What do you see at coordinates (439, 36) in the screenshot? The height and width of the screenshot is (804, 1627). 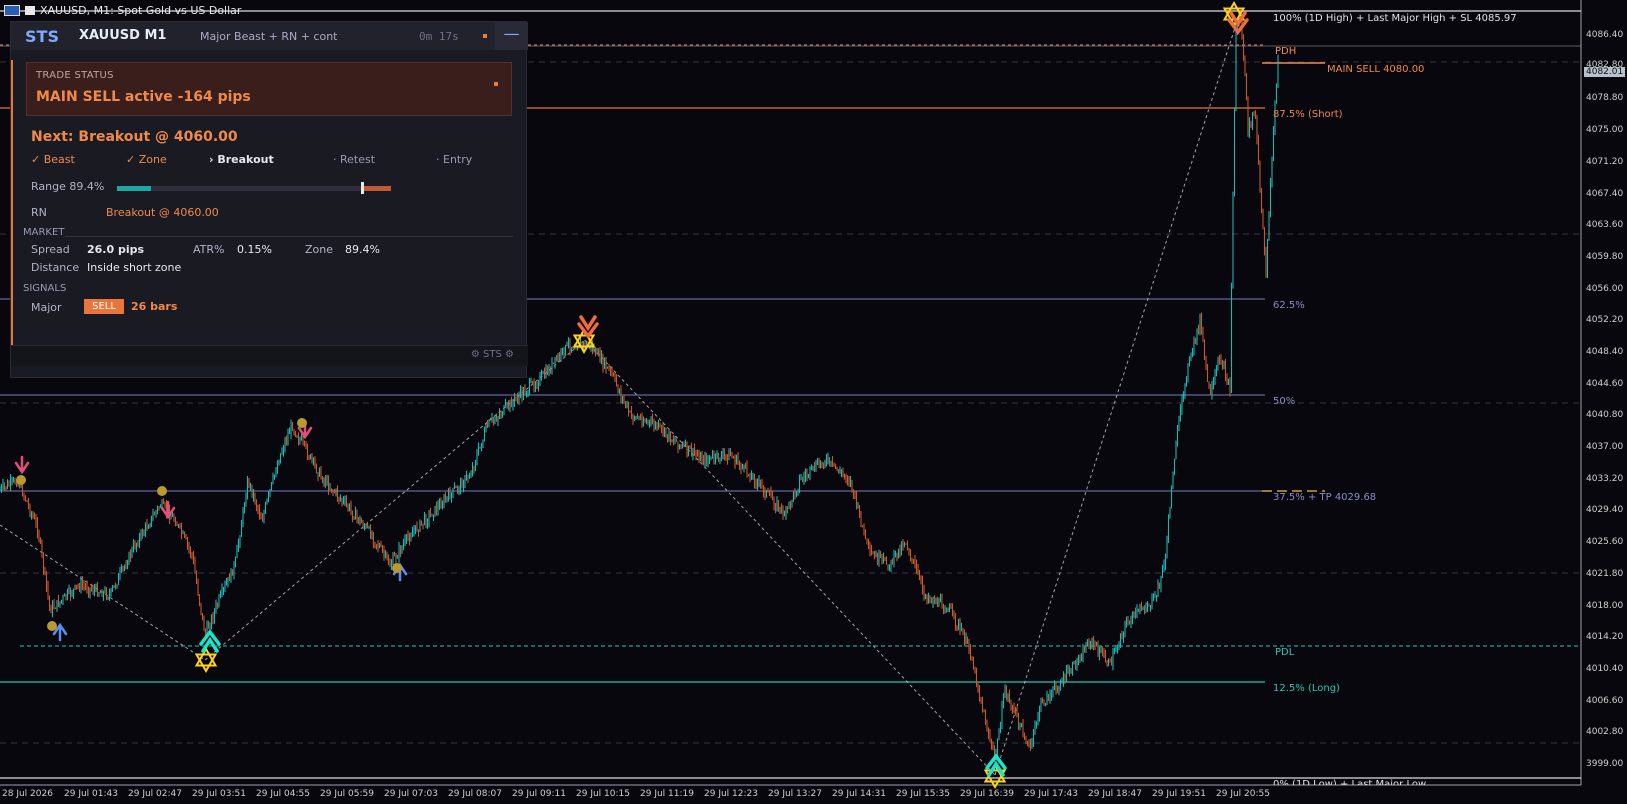 I see `bar-timer: 0m 17s` at bounding box center [439, 36].